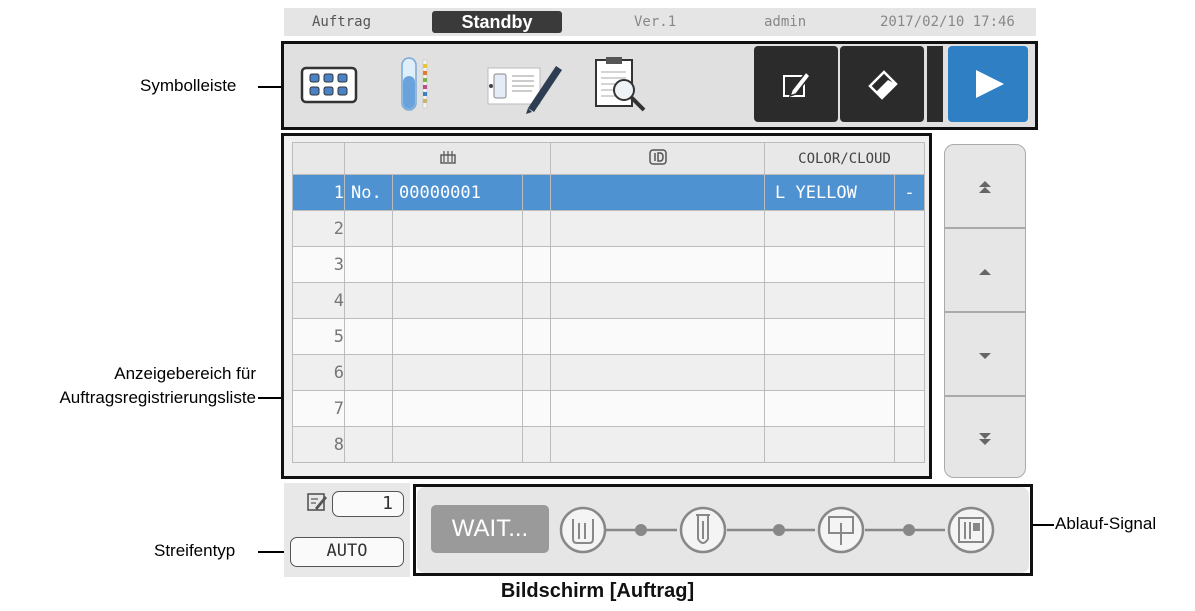 Image resolution: width=1195 pixels, height=611 pixels. What do you see at coordinates (368, 504) in the screenshot?
I see `strip-count: 1` at bounding box center [368, 504].